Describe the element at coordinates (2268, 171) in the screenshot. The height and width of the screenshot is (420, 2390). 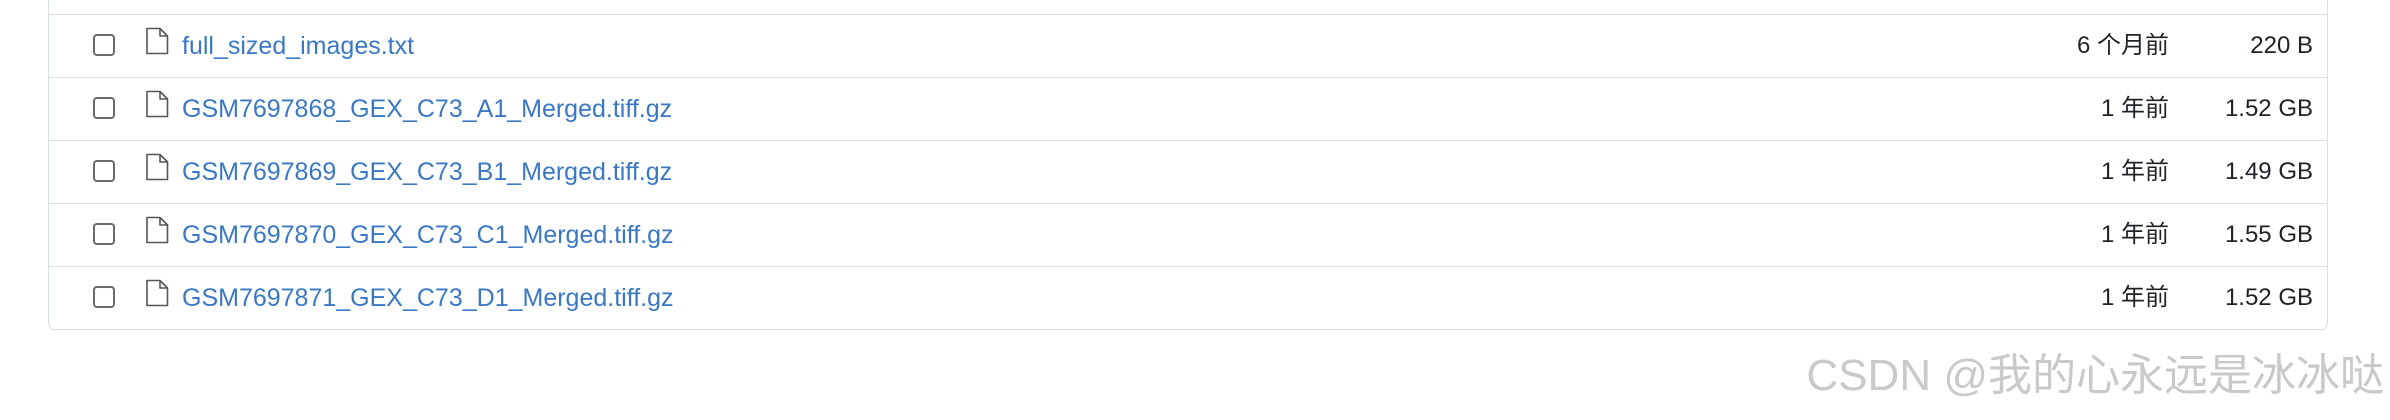
I see `file-size: 1.49 GB` at that location.